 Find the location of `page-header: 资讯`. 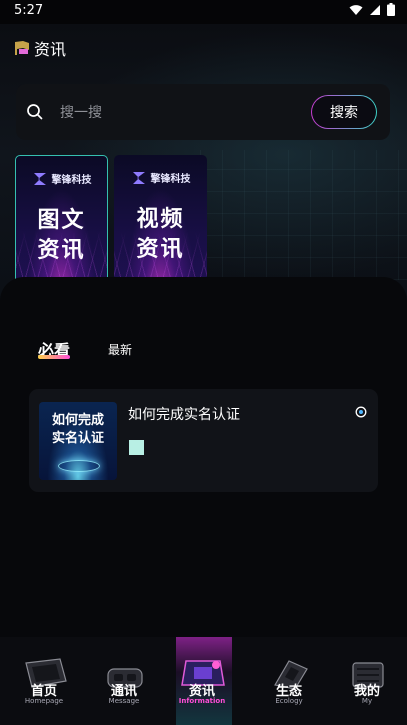

page-header: 资讯 is located at coordinates (40, 48).